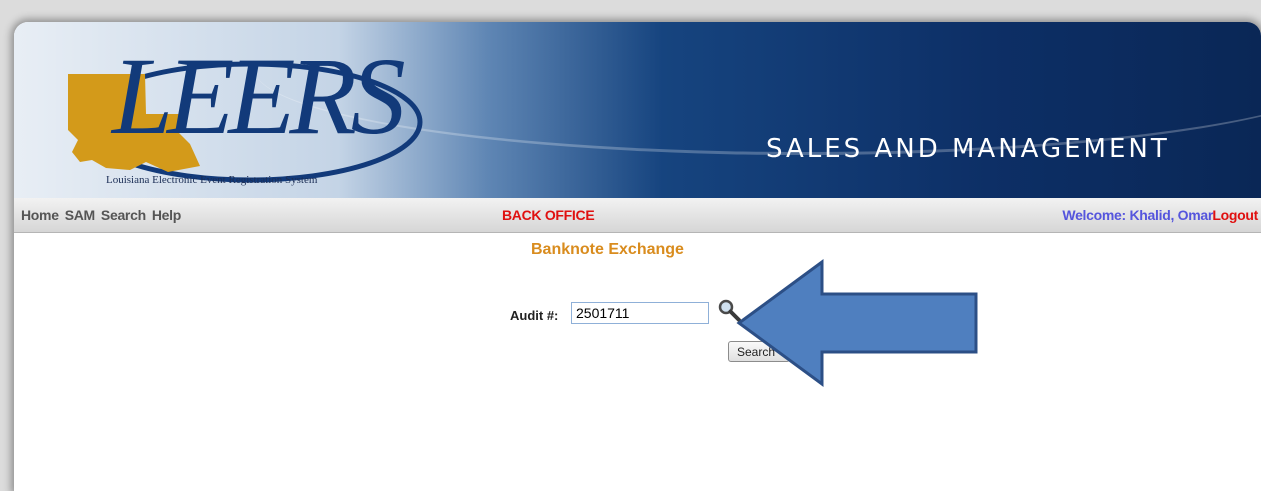  I want to click on nav-search-link: Search, so click(123, 215).